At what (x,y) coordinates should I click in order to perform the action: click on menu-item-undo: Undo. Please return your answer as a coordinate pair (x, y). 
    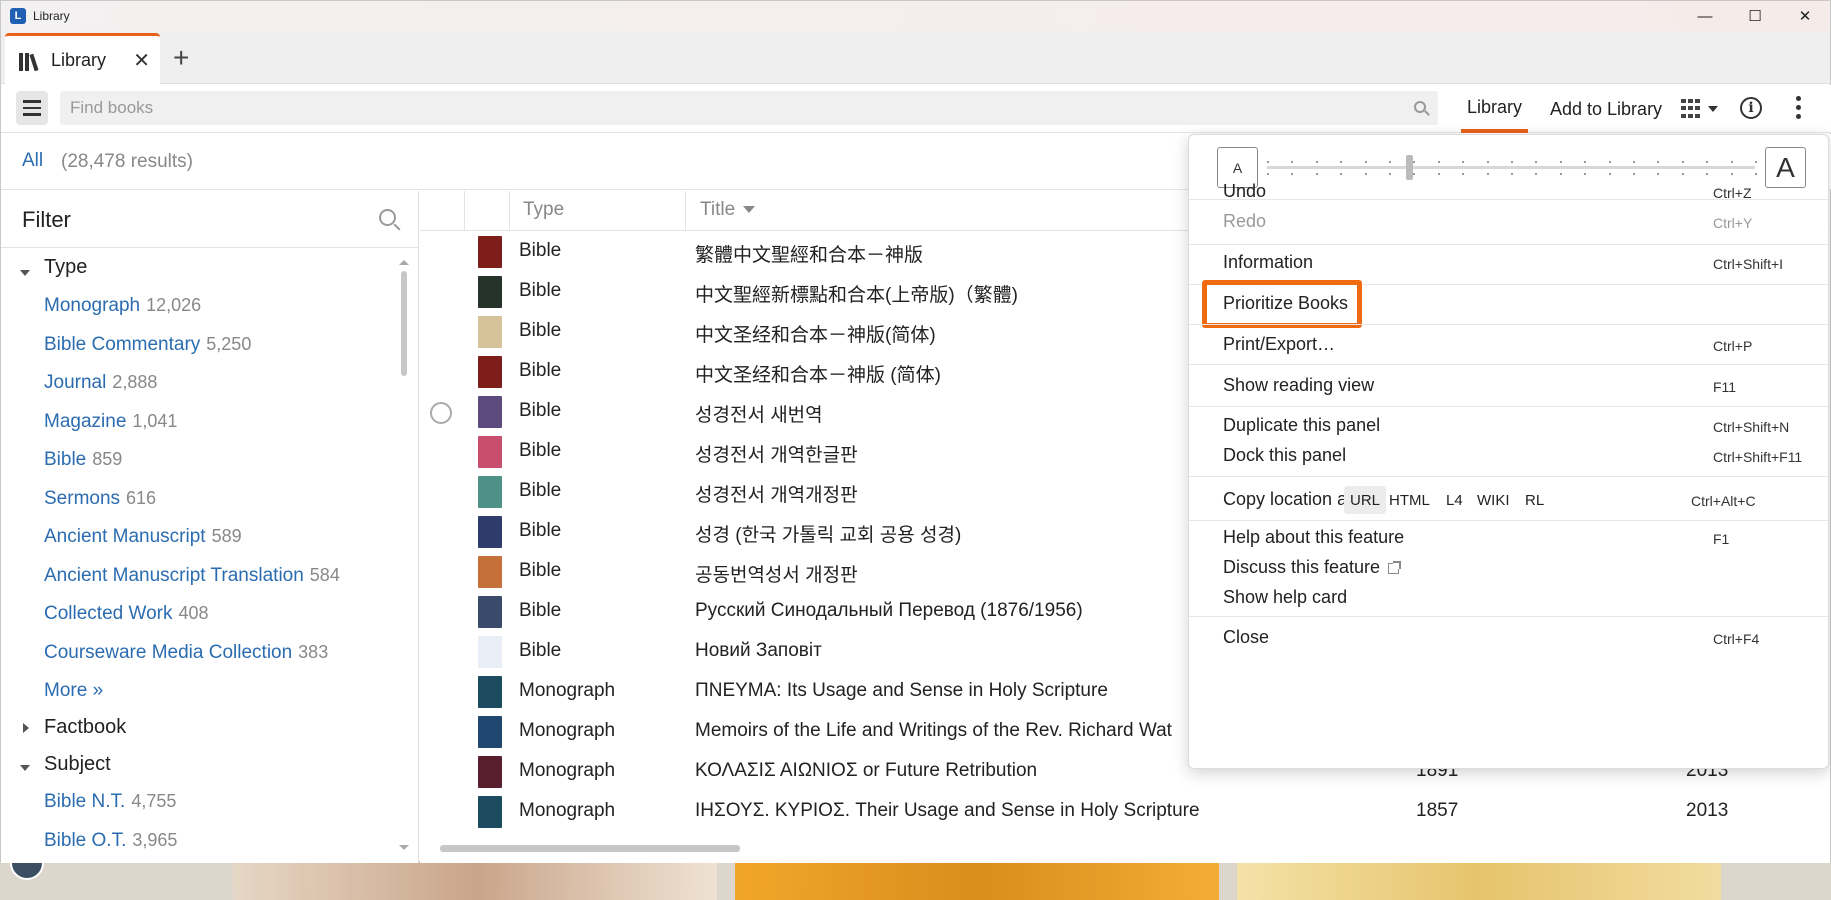
    Looking at the image, I should click on (1244, 191).